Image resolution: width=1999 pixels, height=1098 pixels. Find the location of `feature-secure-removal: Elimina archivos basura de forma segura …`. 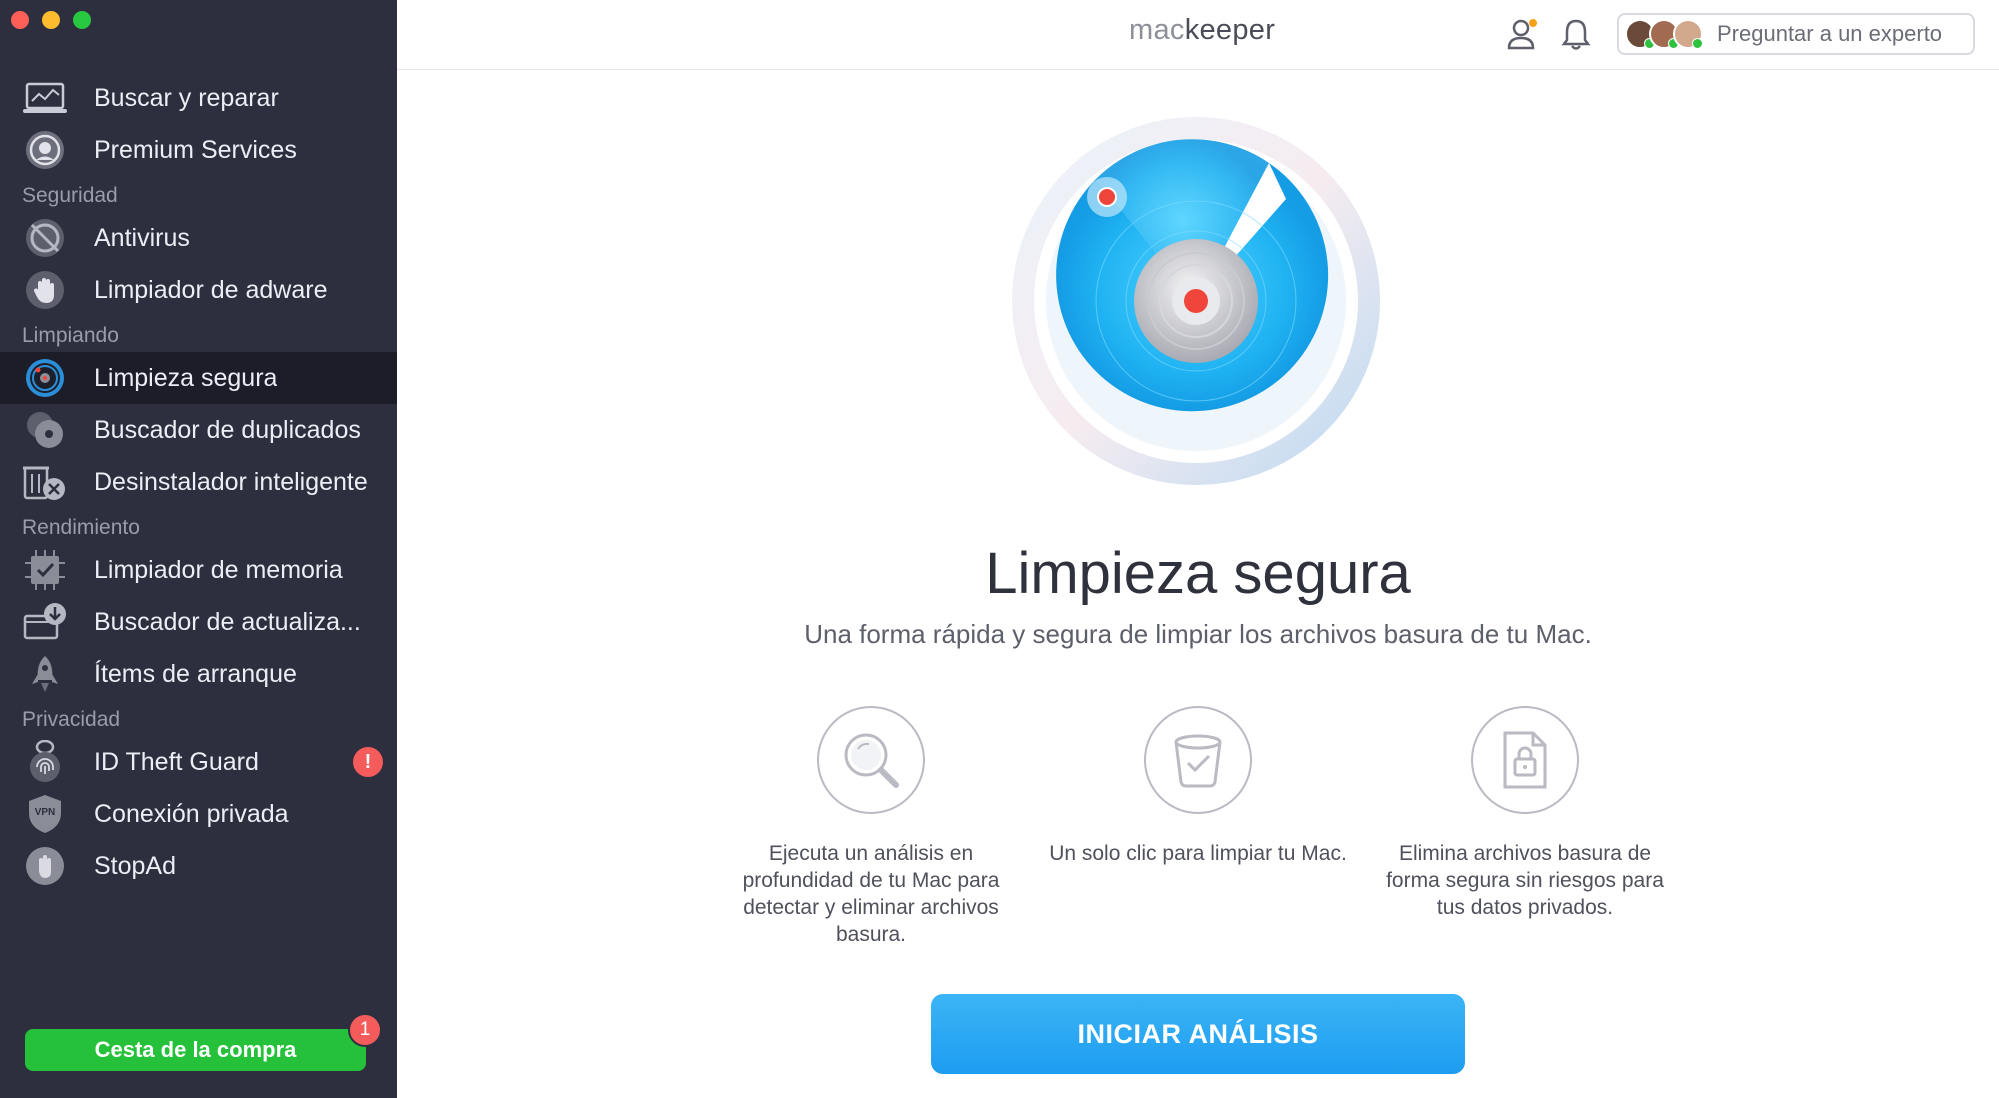

feature-secure-removal: Elimina archivos basura de forma segura … is located at coordinates (1525, 813).